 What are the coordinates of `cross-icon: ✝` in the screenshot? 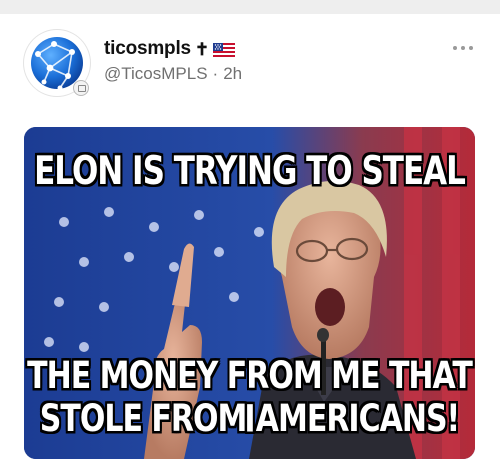 It's located at (202, 49).